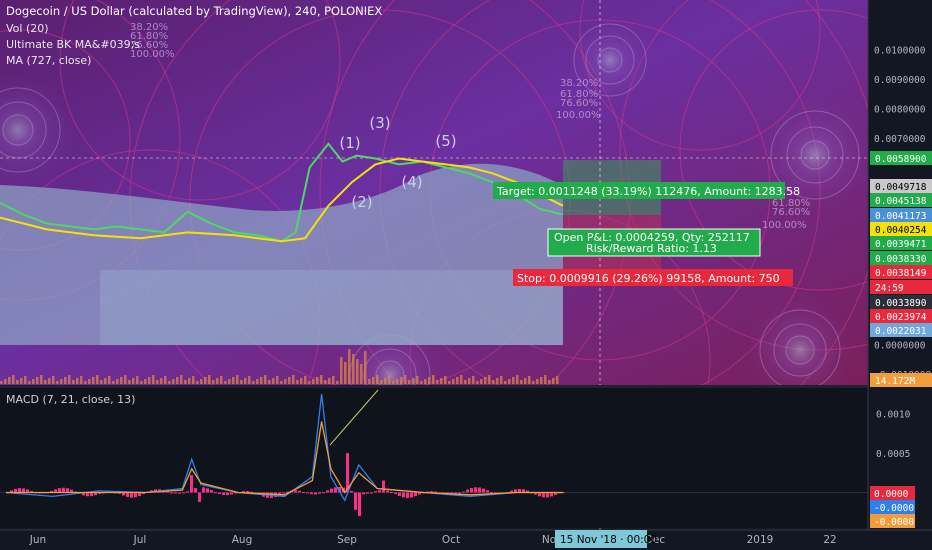 The width and height of the screenshot is (932, 550). What do you see at coordinates (901, 230) in the screenshot?
I see `price-label-text: 0.0040254` at bounding box center [901, 230].